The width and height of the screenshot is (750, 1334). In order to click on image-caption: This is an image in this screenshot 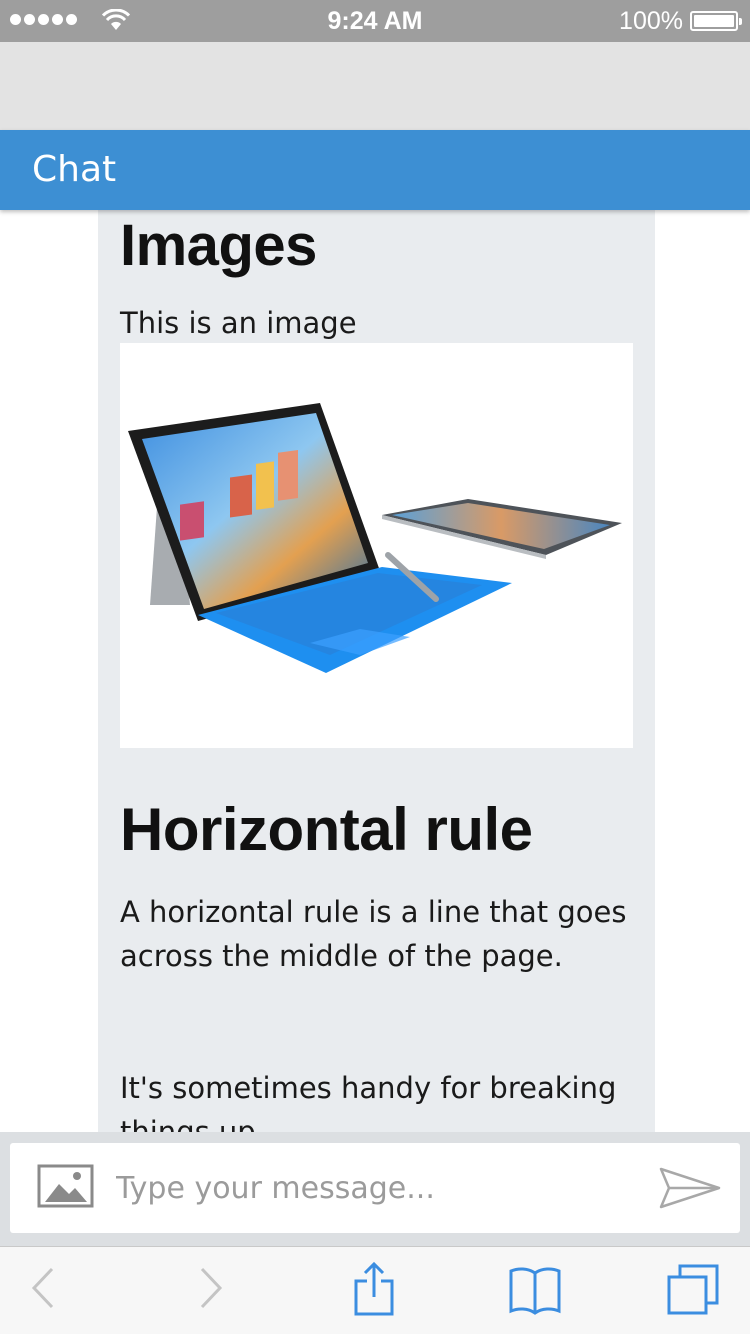, I will do `click(238, 323)`.